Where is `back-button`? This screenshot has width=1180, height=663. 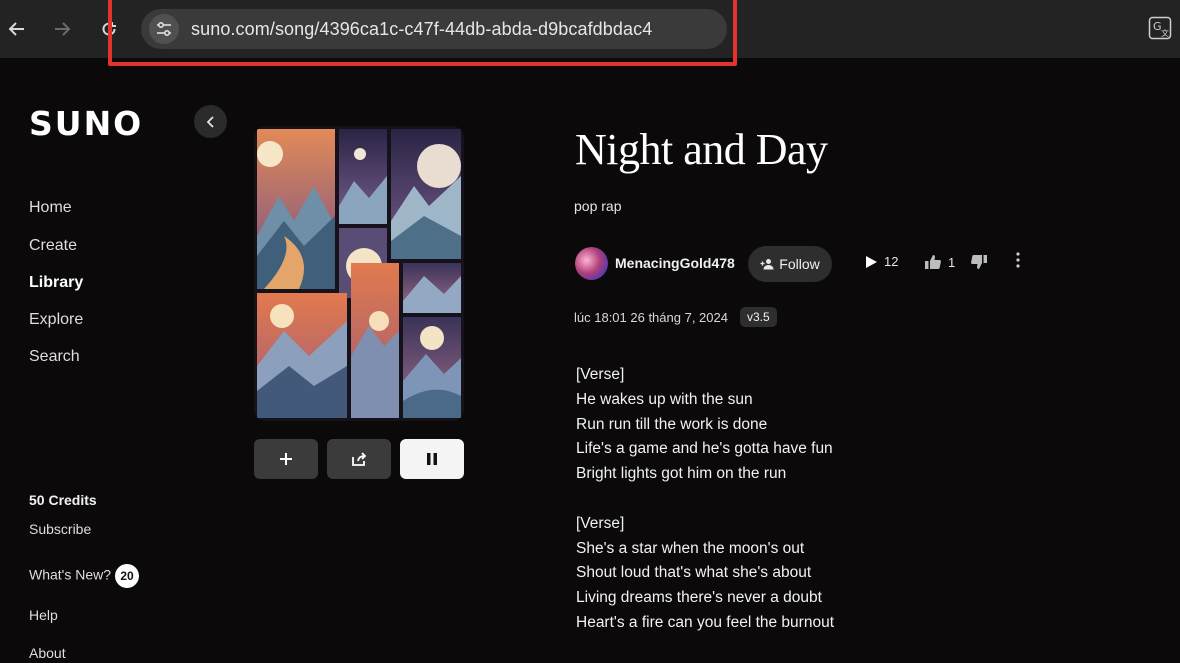 back-button is located at coordinates (17, 29).